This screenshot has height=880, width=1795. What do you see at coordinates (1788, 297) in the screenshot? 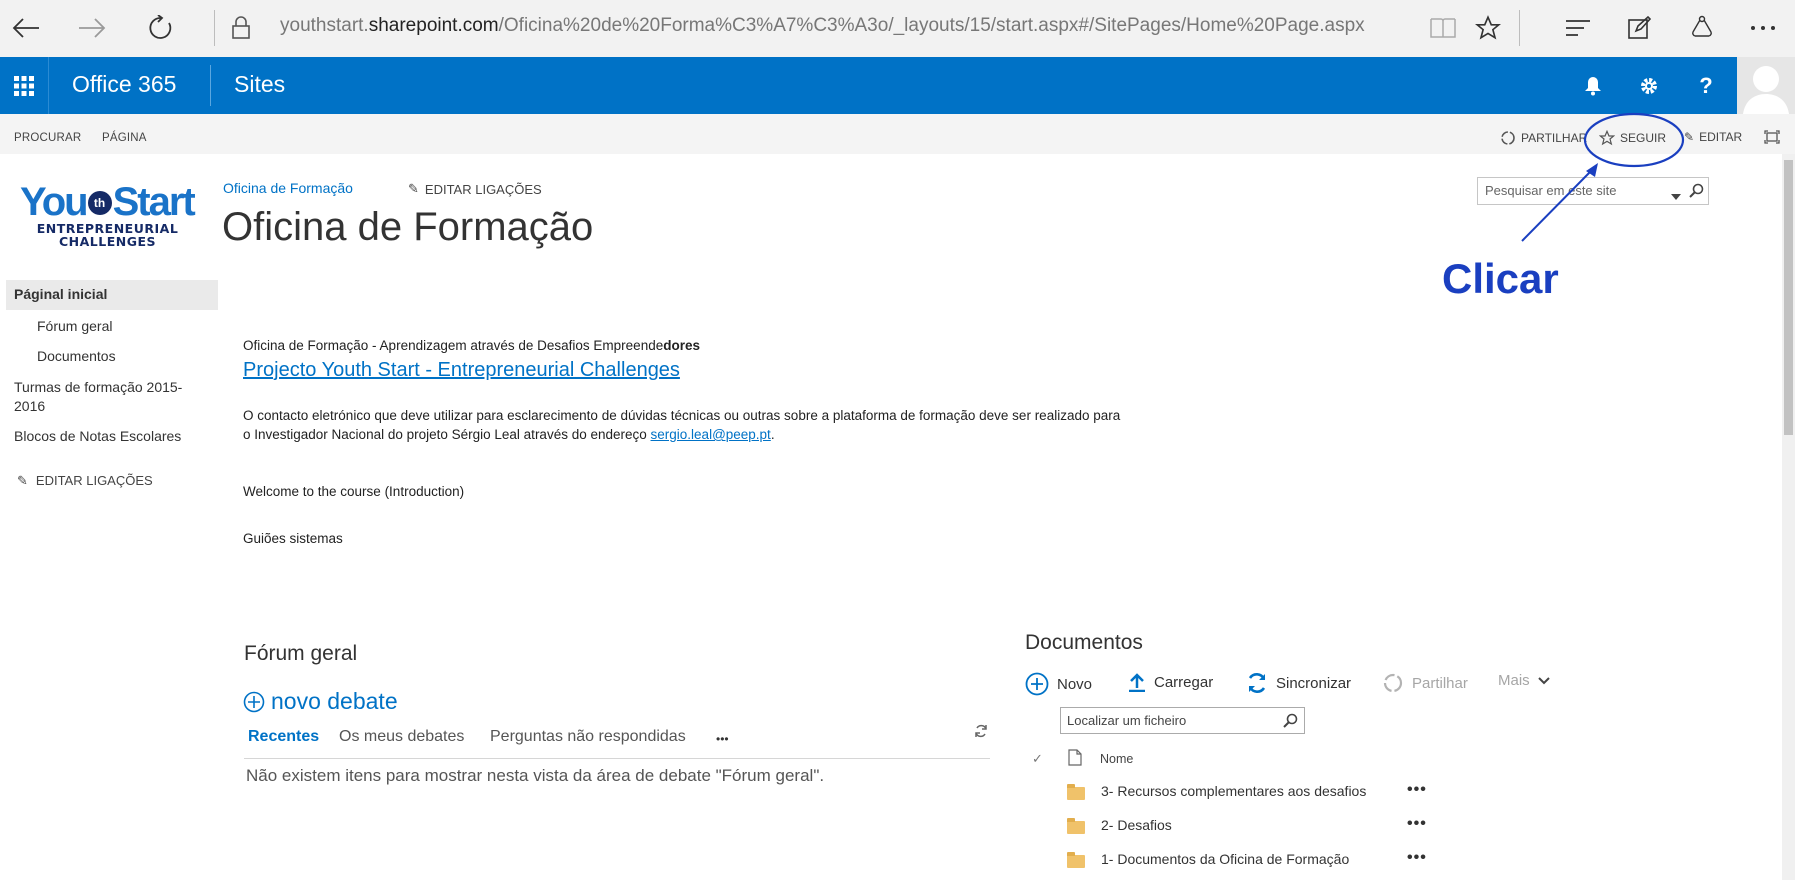
I see `scrollbar-thumb` at bounding box center [1788, 297].